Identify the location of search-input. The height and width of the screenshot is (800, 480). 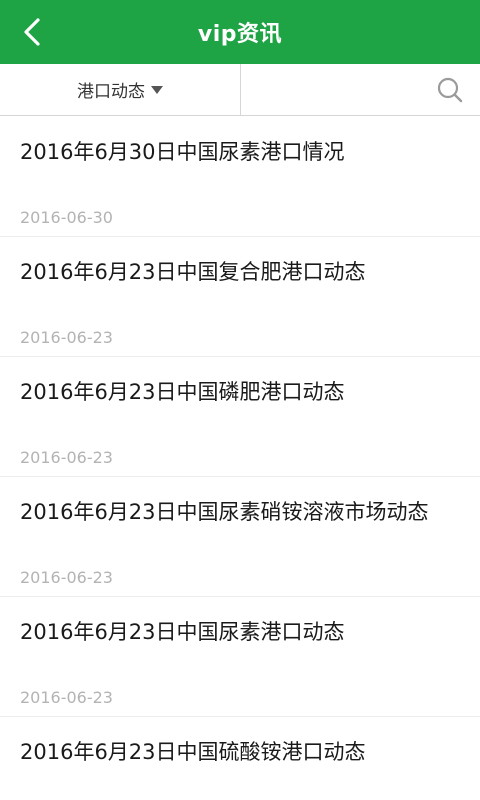
(360, 89).